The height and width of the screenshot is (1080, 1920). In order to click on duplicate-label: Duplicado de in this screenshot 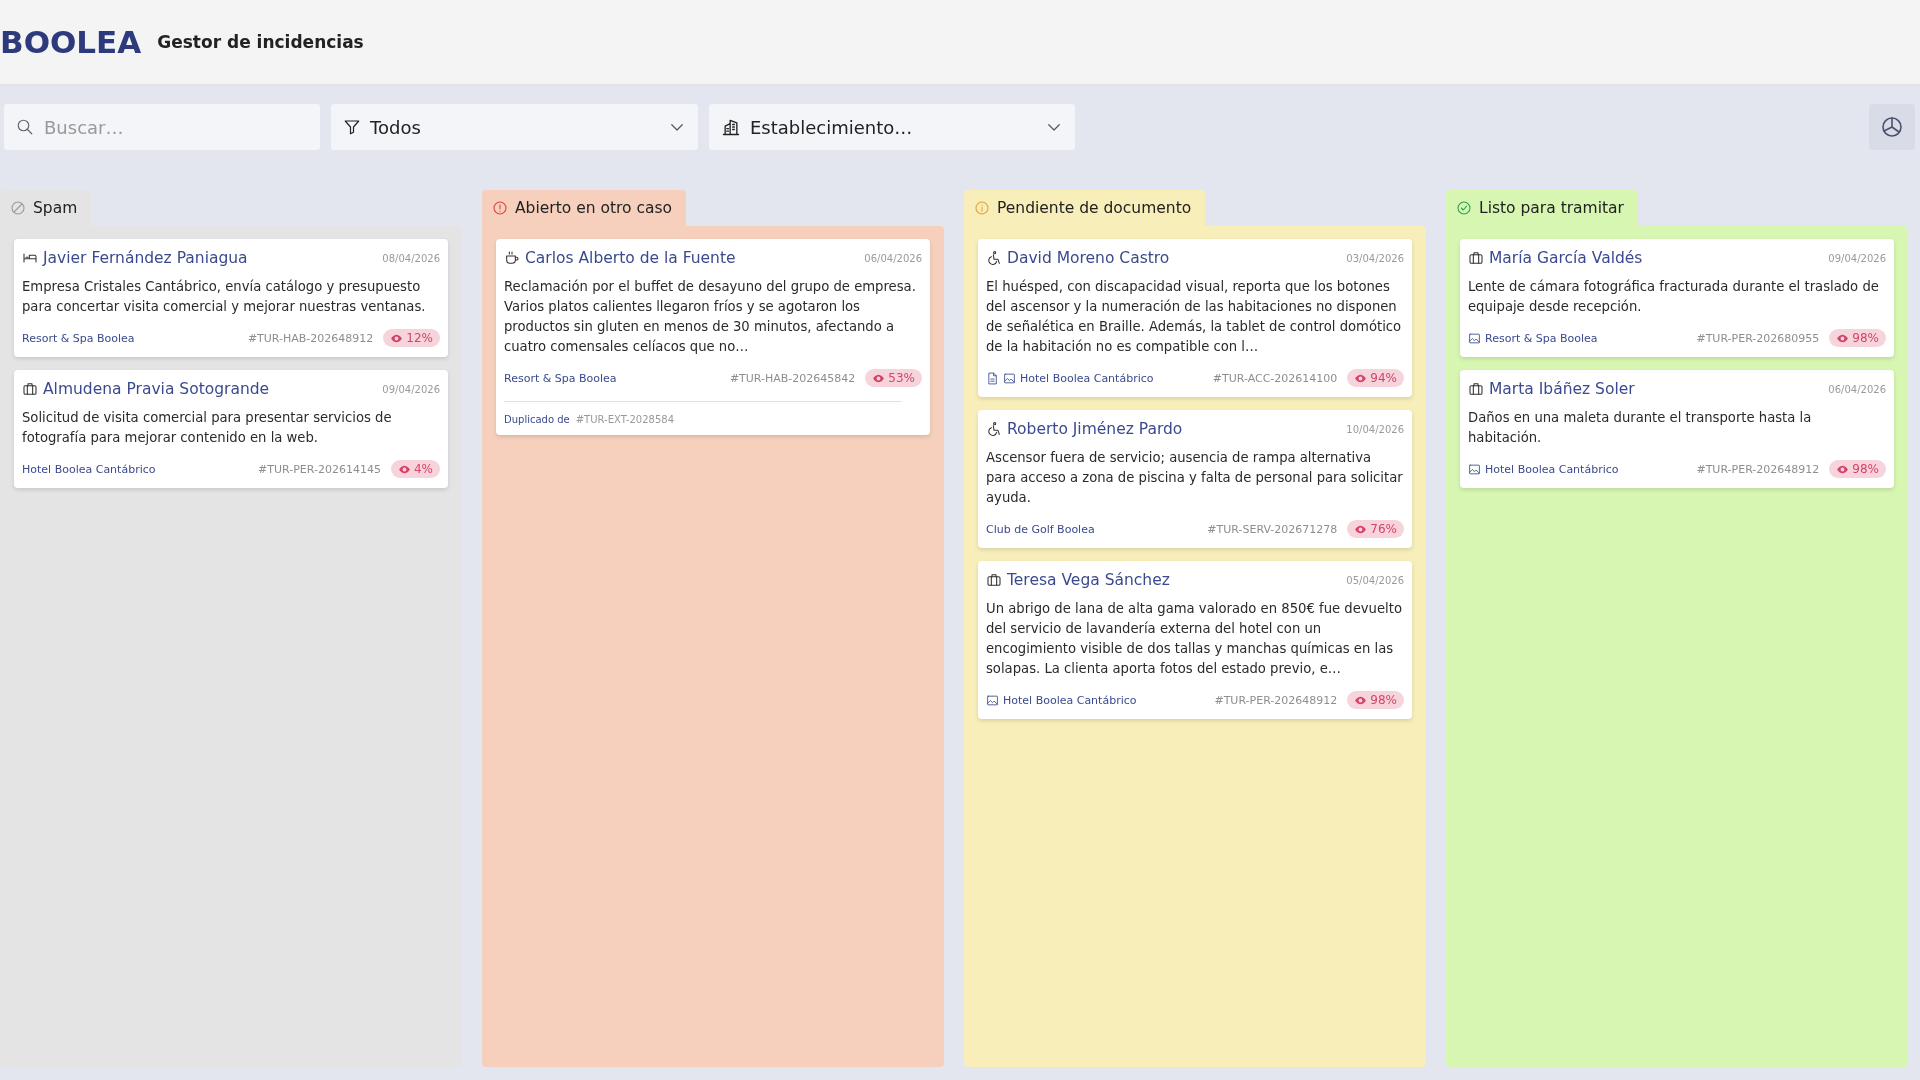, I will do `click(537, 419)`.